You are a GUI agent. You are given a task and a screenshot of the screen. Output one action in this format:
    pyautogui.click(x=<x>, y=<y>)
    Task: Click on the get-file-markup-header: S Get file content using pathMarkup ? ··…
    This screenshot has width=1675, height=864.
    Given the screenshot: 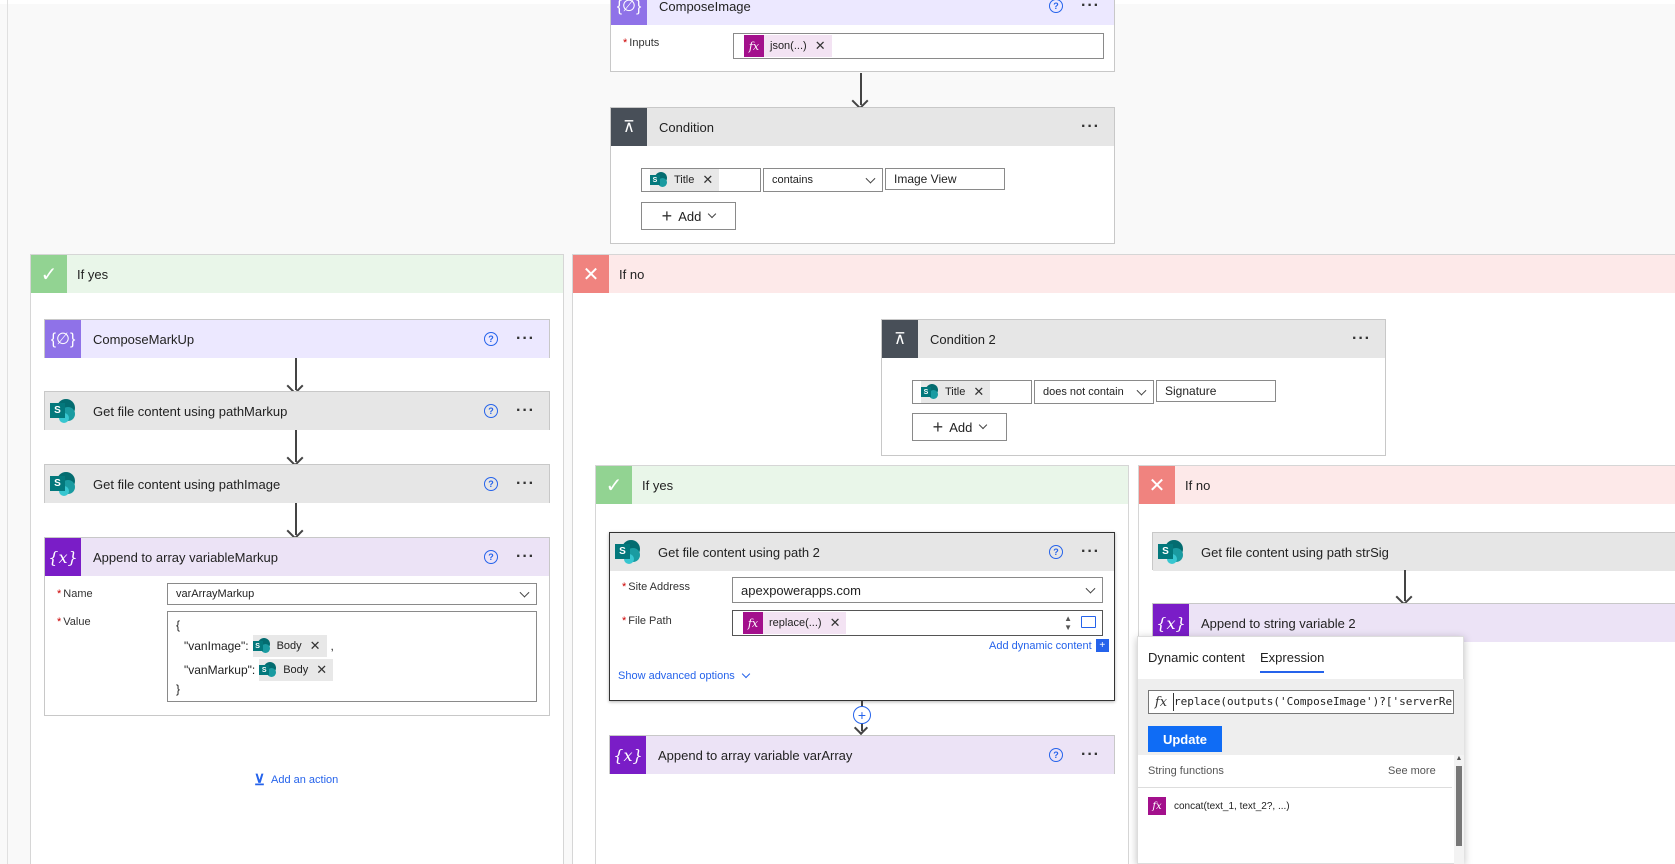 What is the action you would take?
    pyautogui.click(x=297, y=411)
    